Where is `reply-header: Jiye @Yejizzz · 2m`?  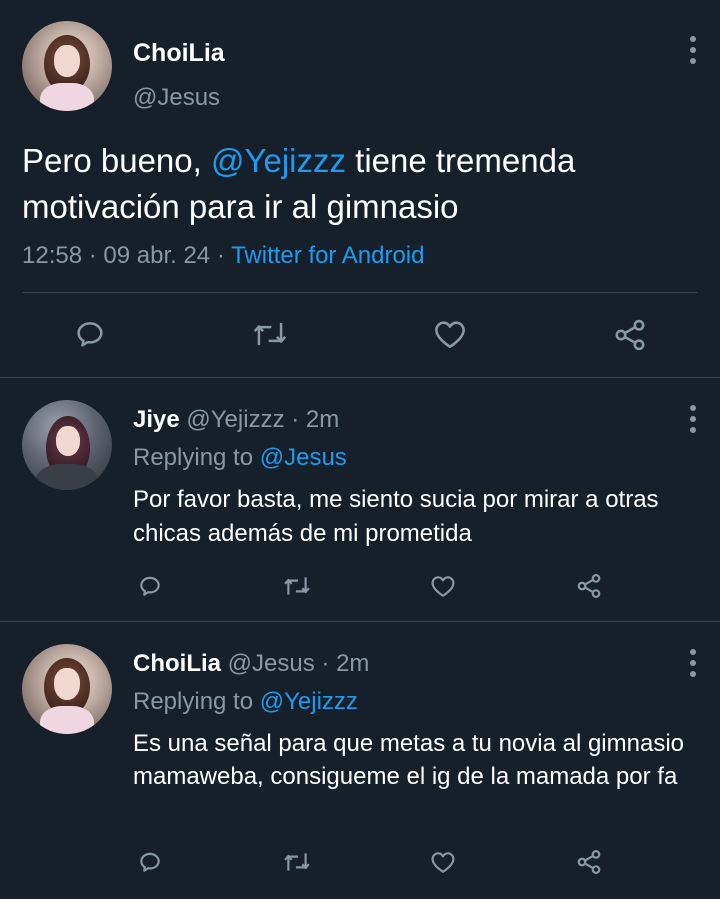
reply-header: Jiye @Yejizzz · 2m is located at coordinates (236, 420).